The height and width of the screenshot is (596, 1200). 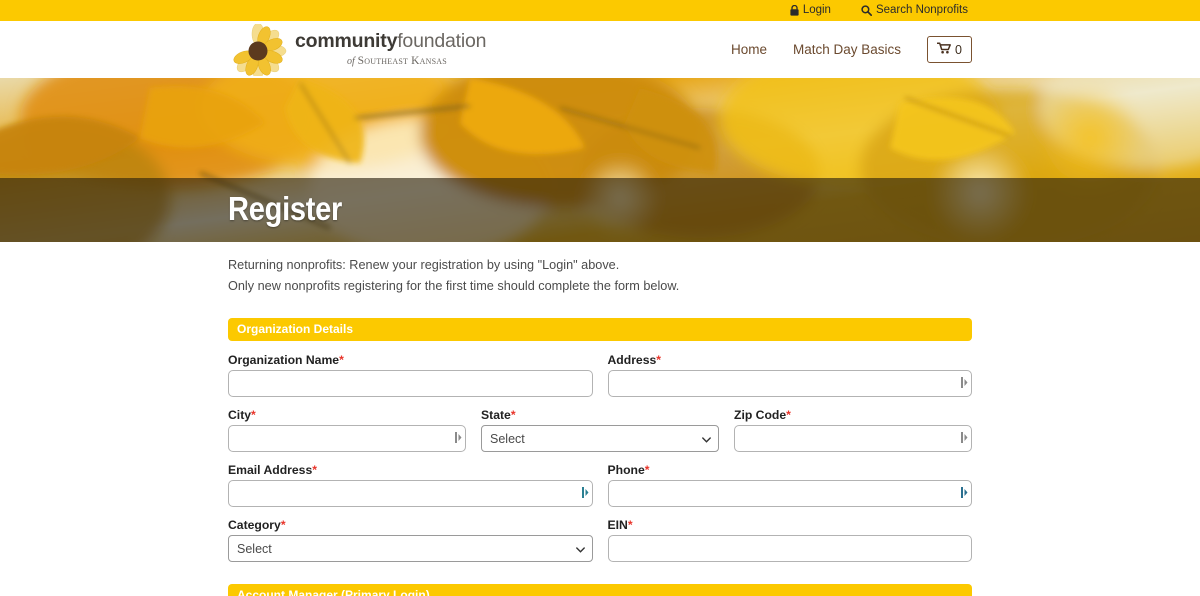 What do you see at coordinates (620, 525) in the screenshot?
I see `label-ein: EIN*` at bounding box center [620, 525].